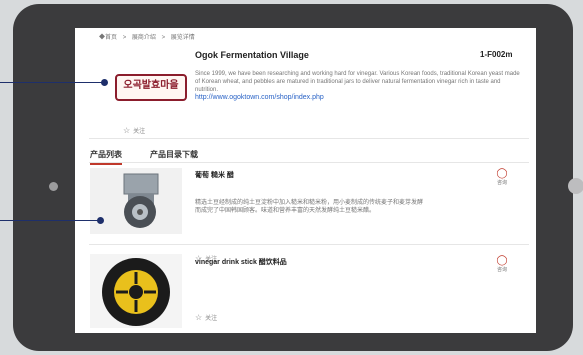 The height and width of the screenshot is (355, 583). I want to click on company-url: http://www.ogoktown.com/shop/index.php, so click(259, 97).